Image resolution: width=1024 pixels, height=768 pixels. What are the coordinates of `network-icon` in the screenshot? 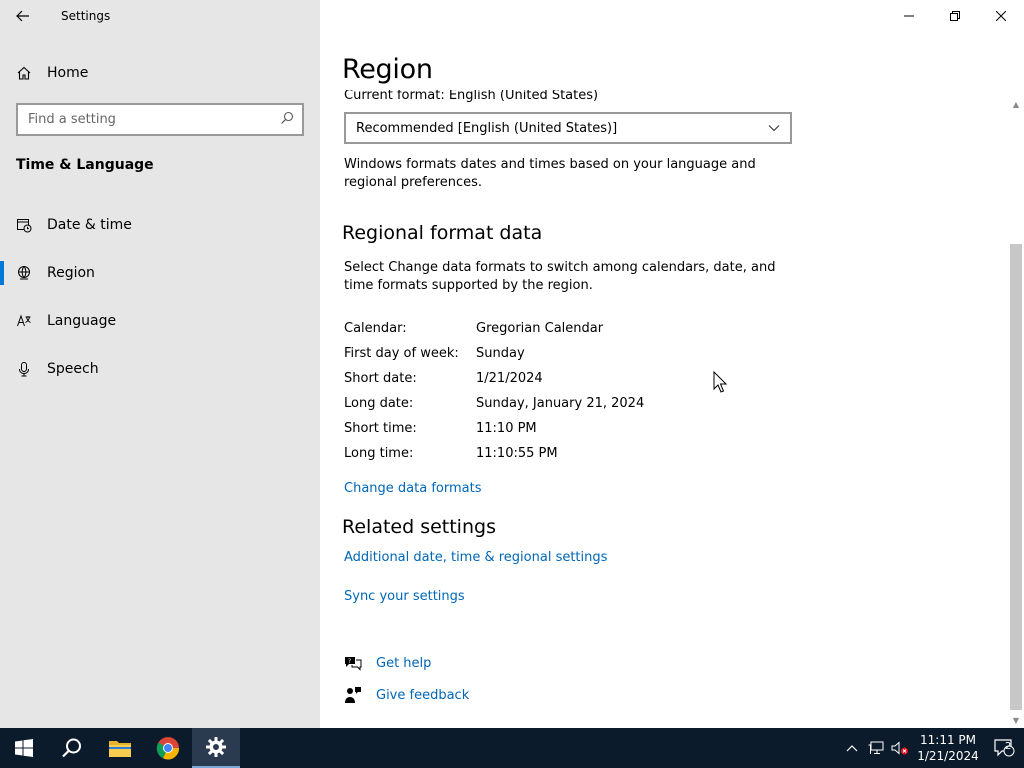 It's located at (876, 747).